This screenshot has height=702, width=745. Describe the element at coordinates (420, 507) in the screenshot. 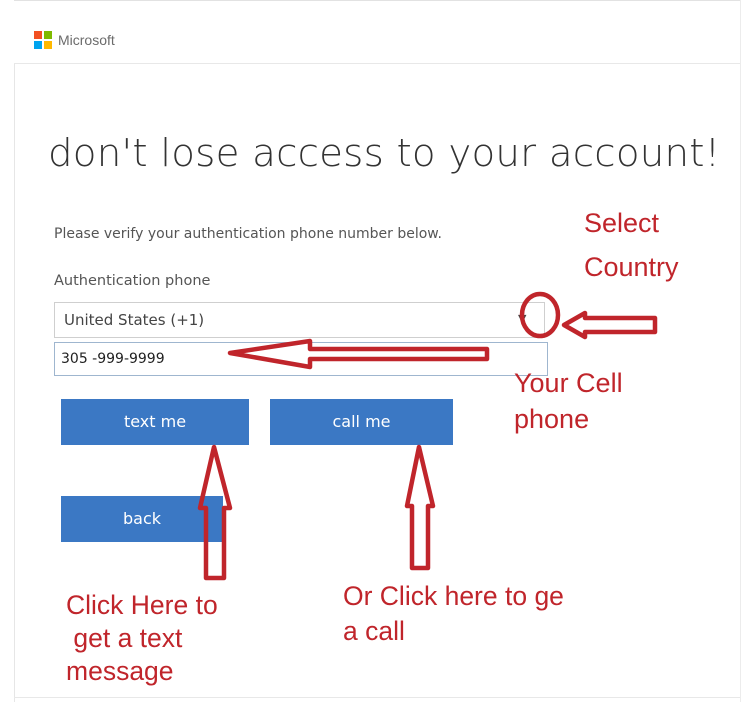

I see `annotation-arrow-call-me` at that location.